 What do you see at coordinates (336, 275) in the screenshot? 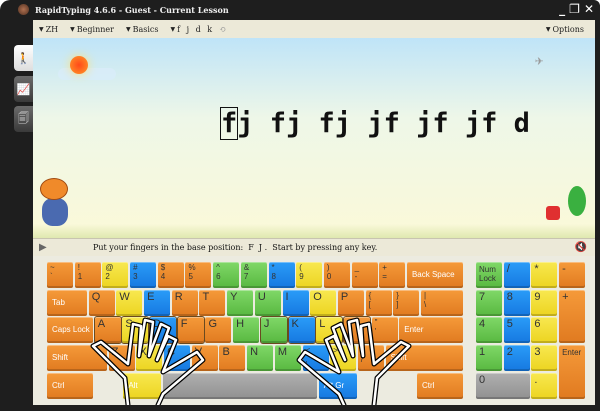
I see `key: ) 0` at bounding box center [336, 275].